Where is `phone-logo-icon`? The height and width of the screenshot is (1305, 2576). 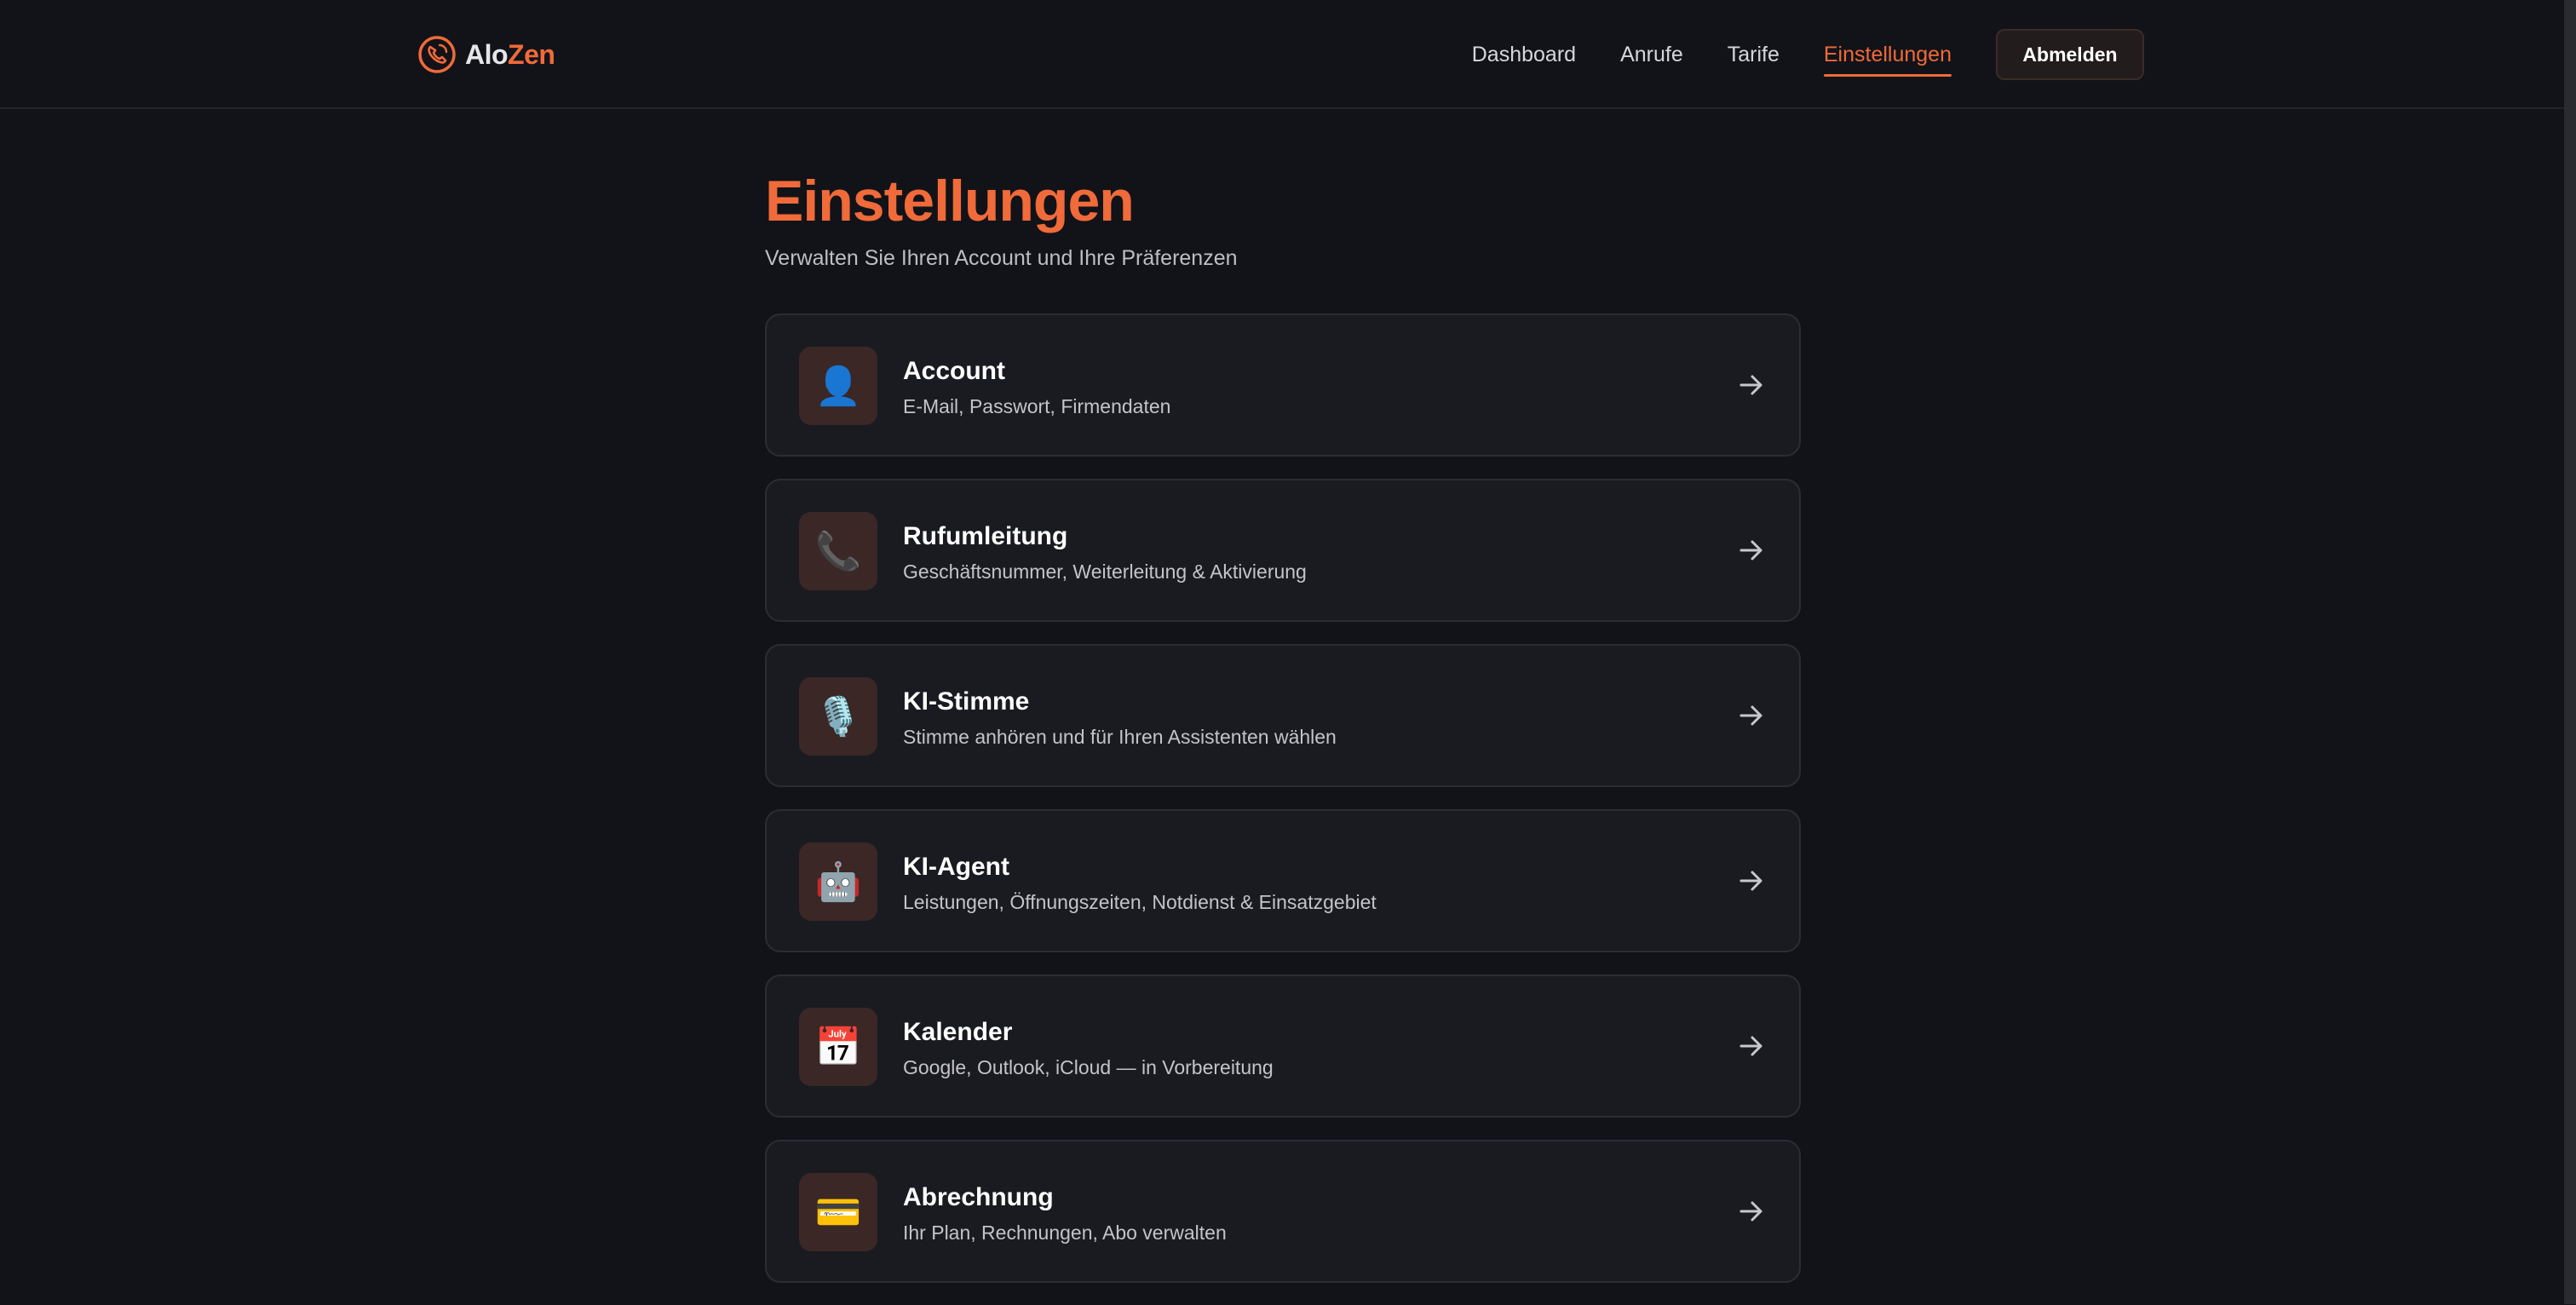 phone-logo-icon is located at coordinates (437, 54).